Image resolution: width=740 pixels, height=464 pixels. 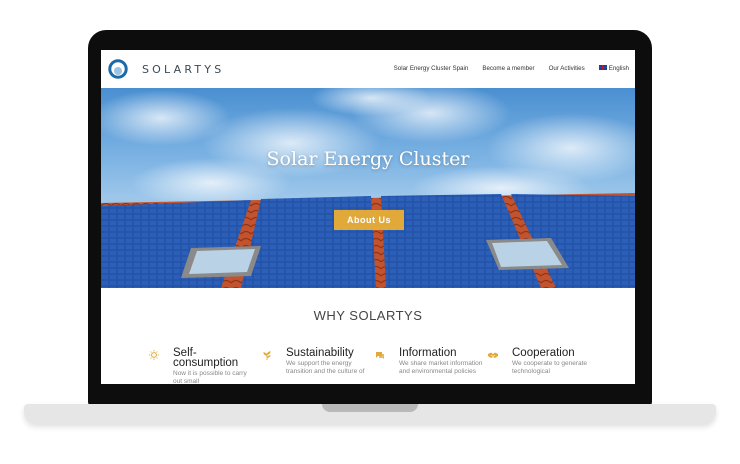 What do you see at coordinates (431, 68) in the screenshot?
I see `nav-item-solar-cluster: Solar Energy Cluster Spain` at bounding box center [431, 68].